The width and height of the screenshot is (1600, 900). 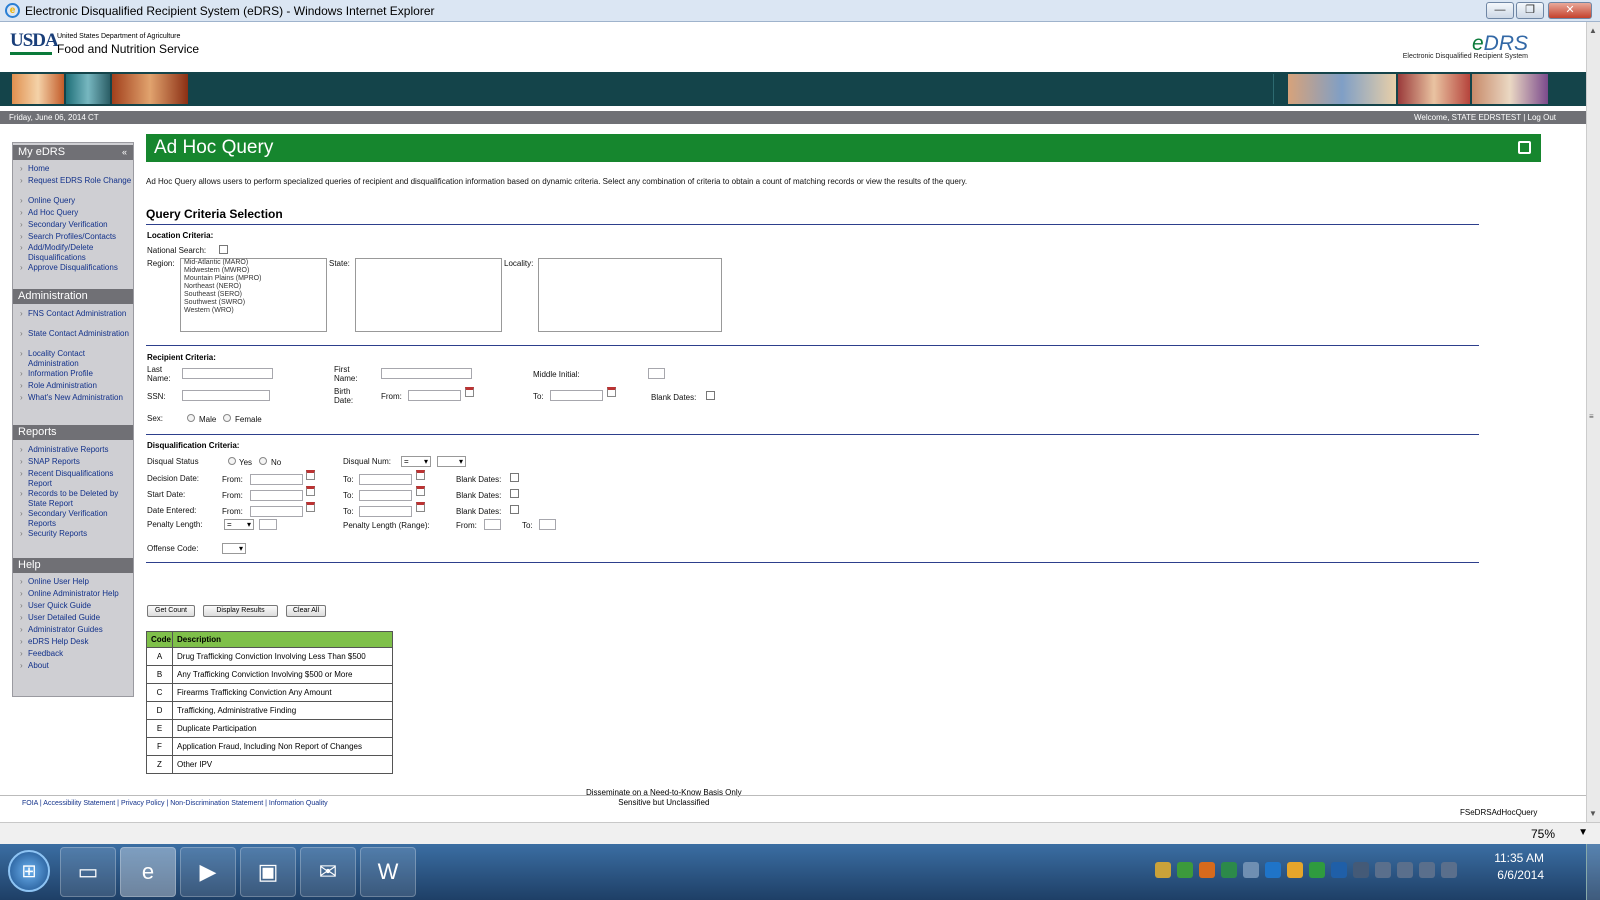 What do you see at coordinates (710, 395) in the screenshot?
I see `birth-blank-checkbox` at bounding box center [710, 395].